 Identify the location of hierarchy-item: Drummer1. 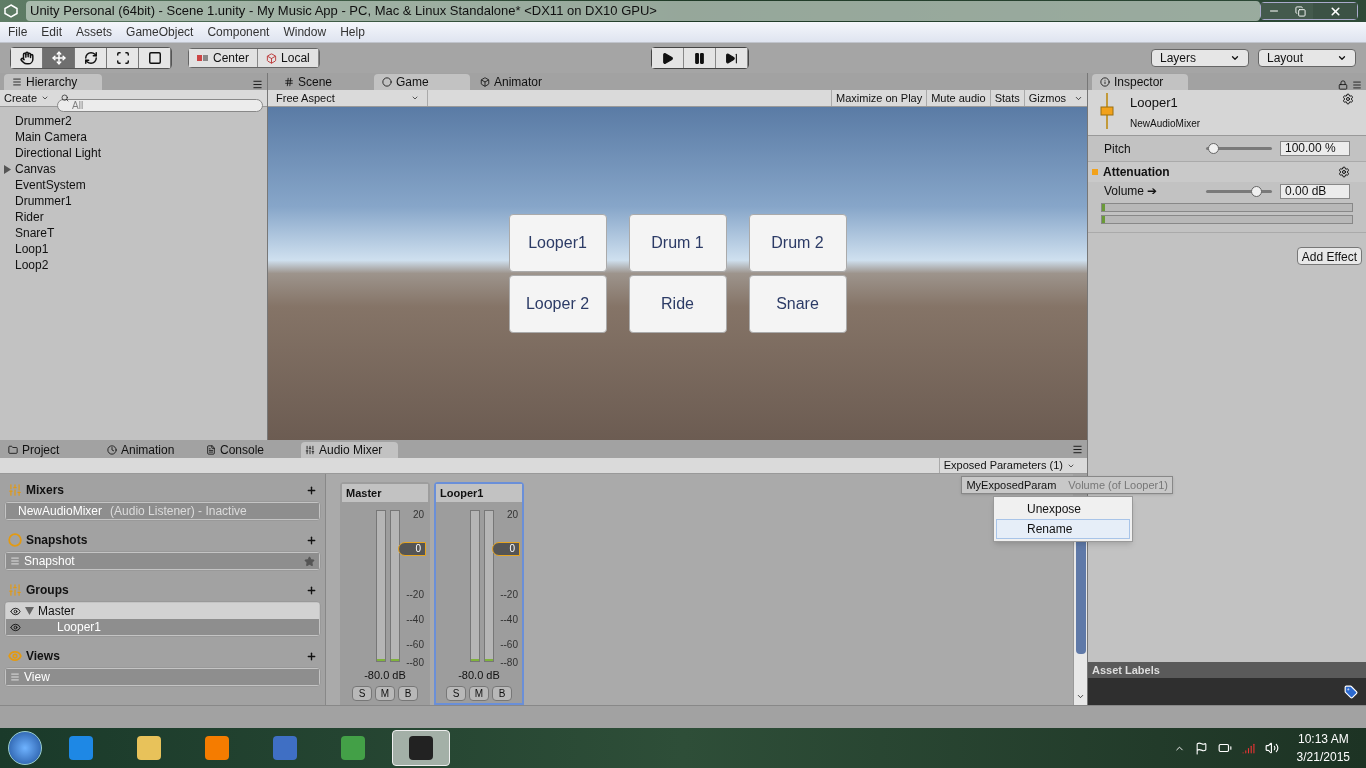
(43, 201).